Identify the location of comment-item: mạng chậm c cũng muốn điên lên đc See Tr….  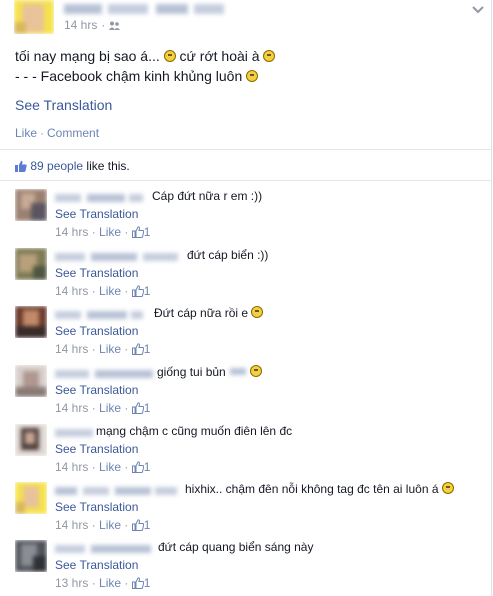
(250, 451).